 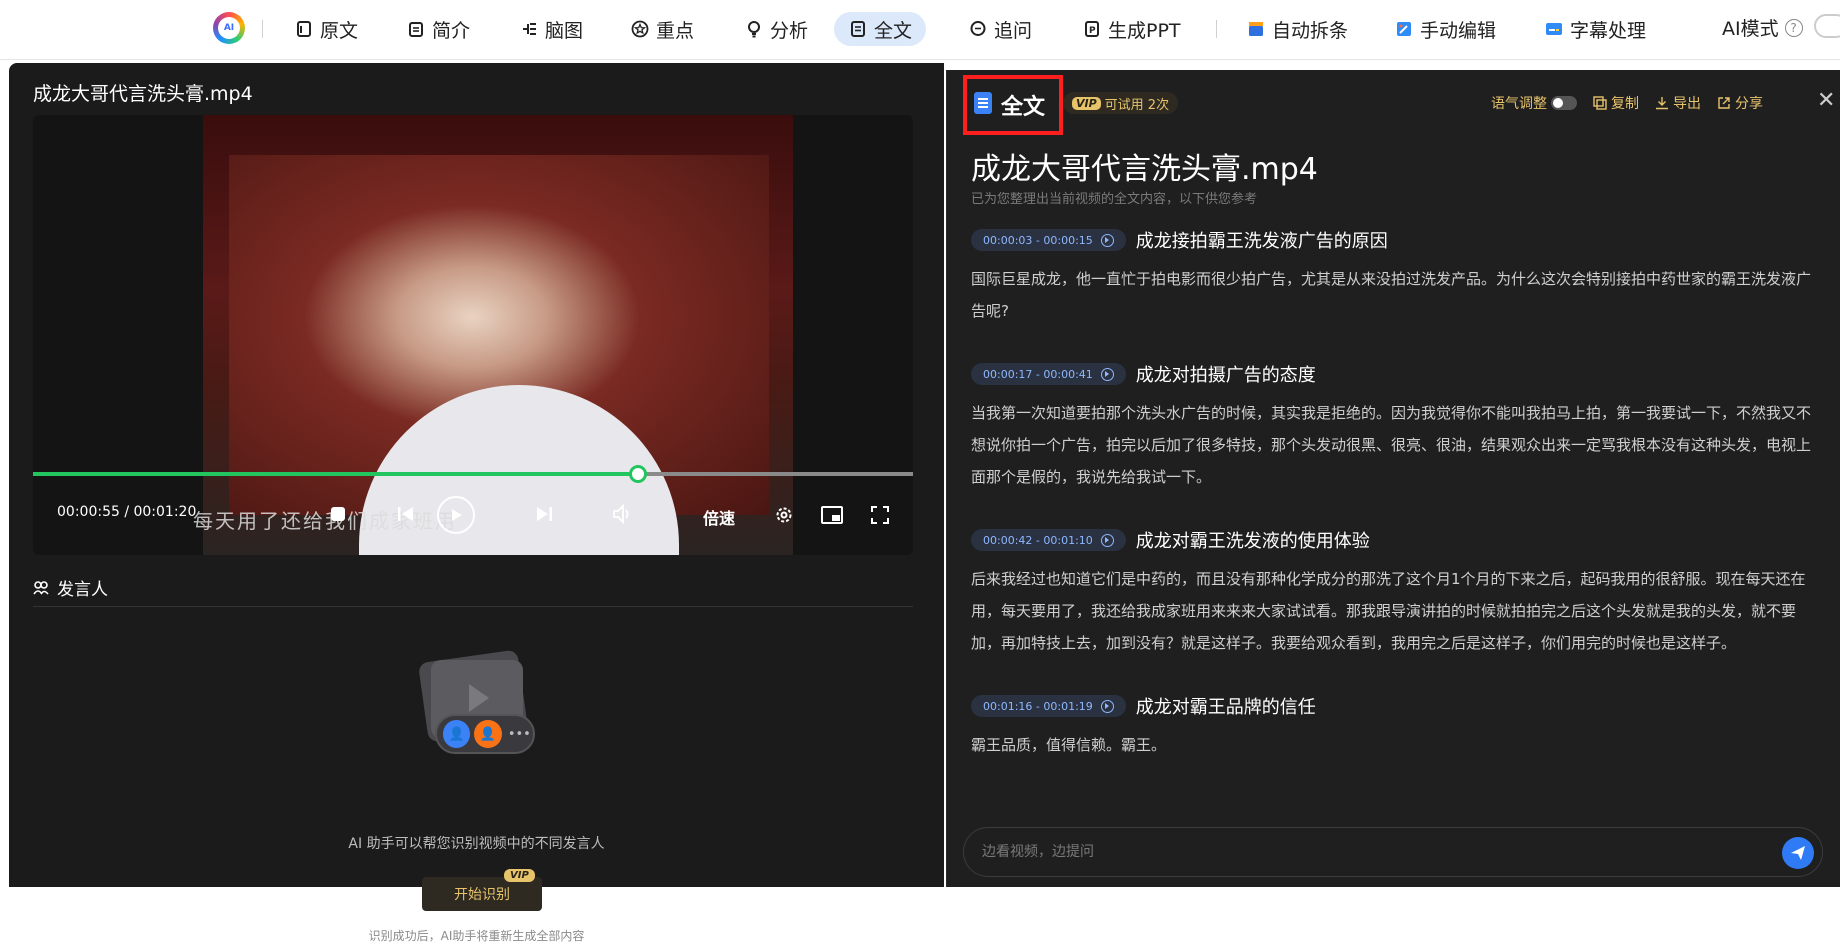 I want to click on help-icon: ?, so click(x=1793, y=27).